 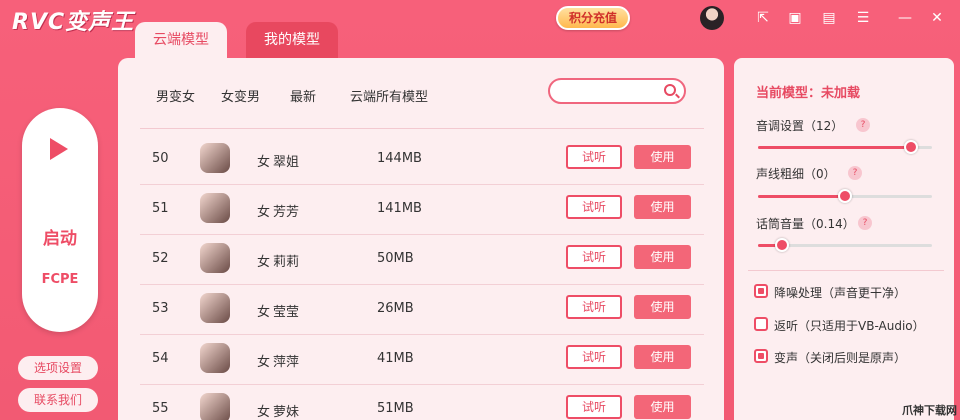 I want to click on filter-all-cloud: 云端所有模型, so click(x=389, y=95).